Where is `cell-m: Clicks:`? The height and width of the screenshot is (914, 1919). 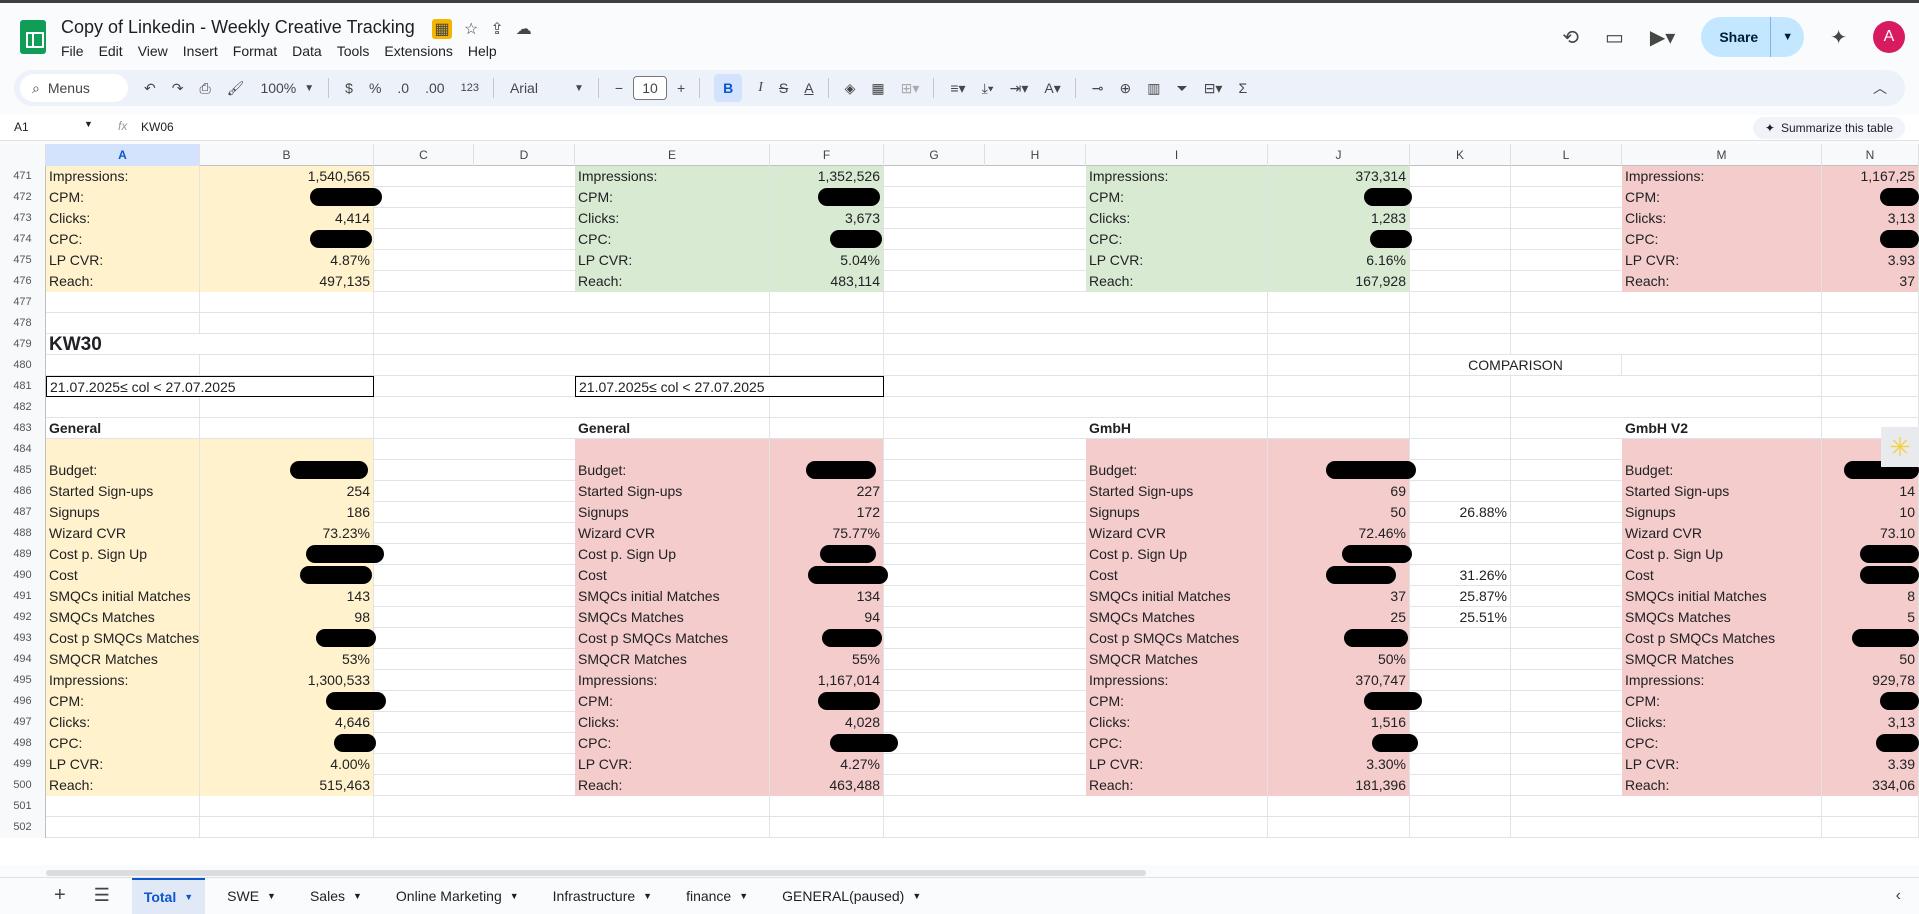 cell-m: Clicks: is located at coordinates (1722, 218).